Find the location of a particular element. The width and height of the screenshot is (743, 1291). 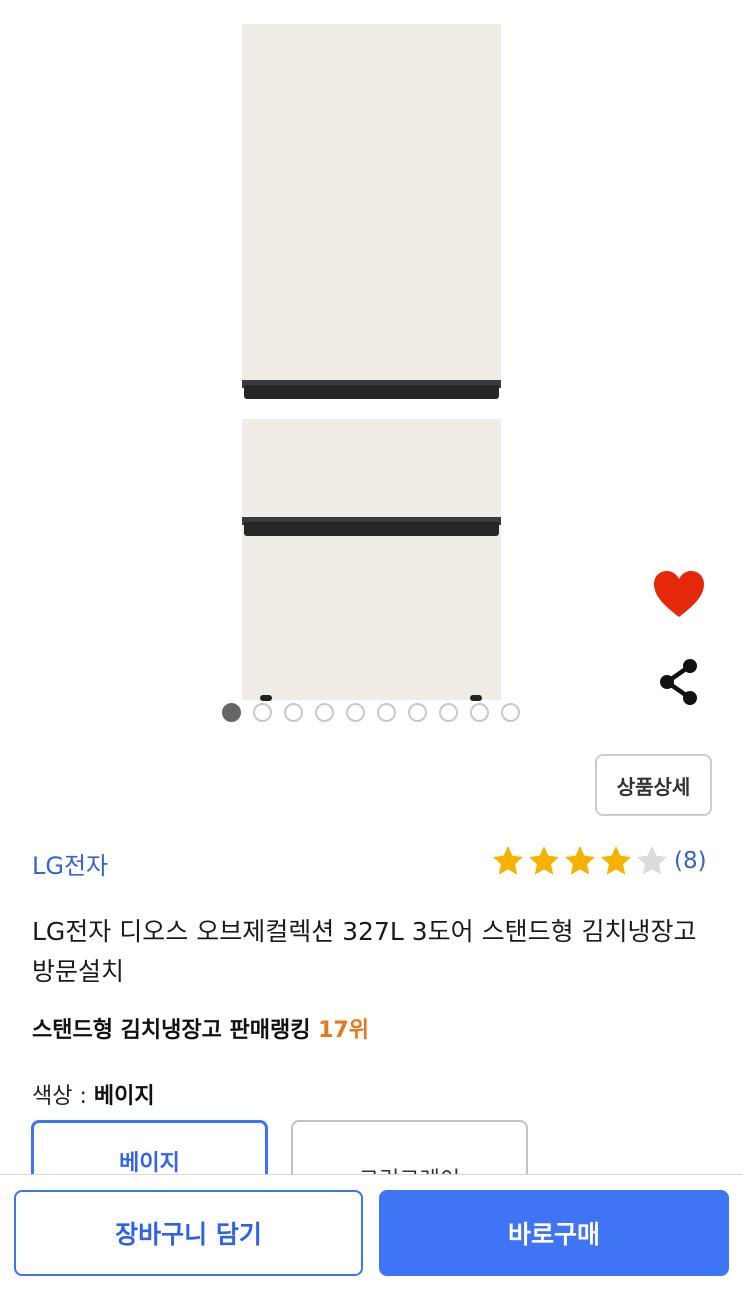

sales-ranking: 스탠드형 김치냉장고 판매랭킹 17위 is located at coordinates (200, 1028).